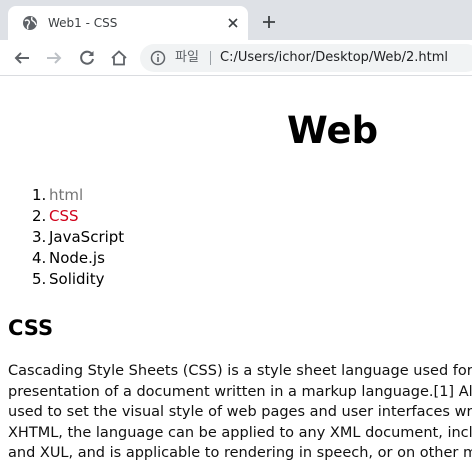 The image size is (472, 469). Describe the element at coordinates (66, 195) in the screenshot. I see `nav-link-html: html` at that location.